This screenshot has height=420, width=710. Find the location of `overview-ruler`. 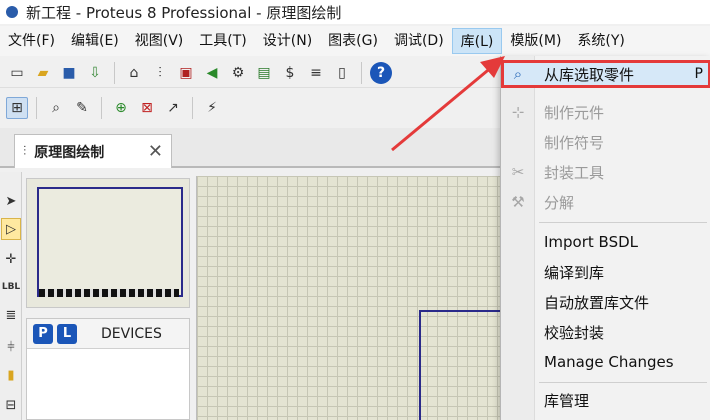

overview-ruler is located at coordinates (109, 293).